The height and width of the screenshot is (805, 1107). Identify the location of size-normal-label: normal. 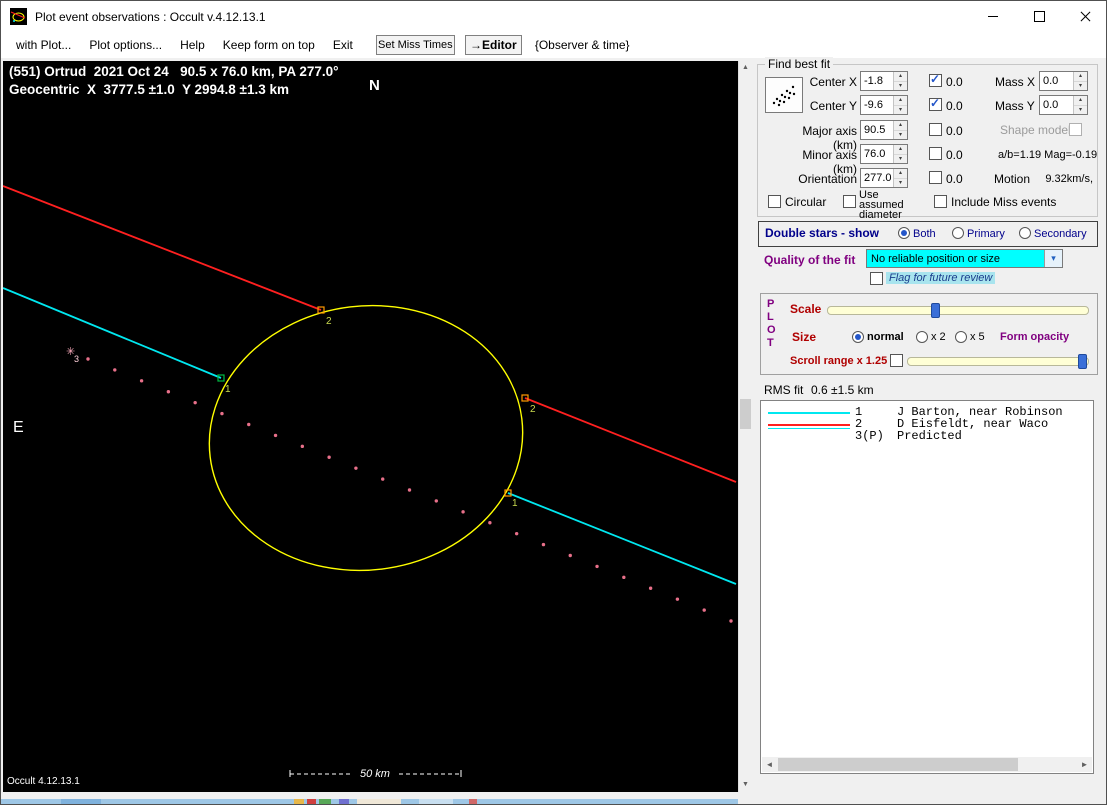
(885, 337).